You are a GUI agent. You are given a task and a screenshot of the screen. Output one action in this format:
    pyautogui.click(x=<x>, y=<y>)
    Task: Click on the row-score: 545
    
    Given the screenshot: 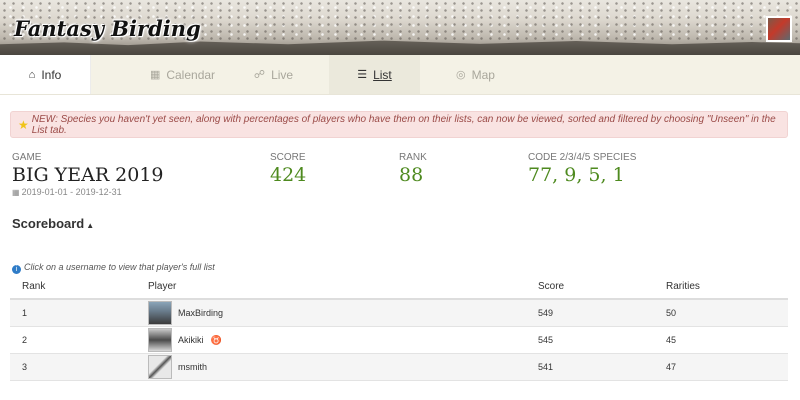 What is the action you would take?
    pyautogui.click(x=546, y=340)
    